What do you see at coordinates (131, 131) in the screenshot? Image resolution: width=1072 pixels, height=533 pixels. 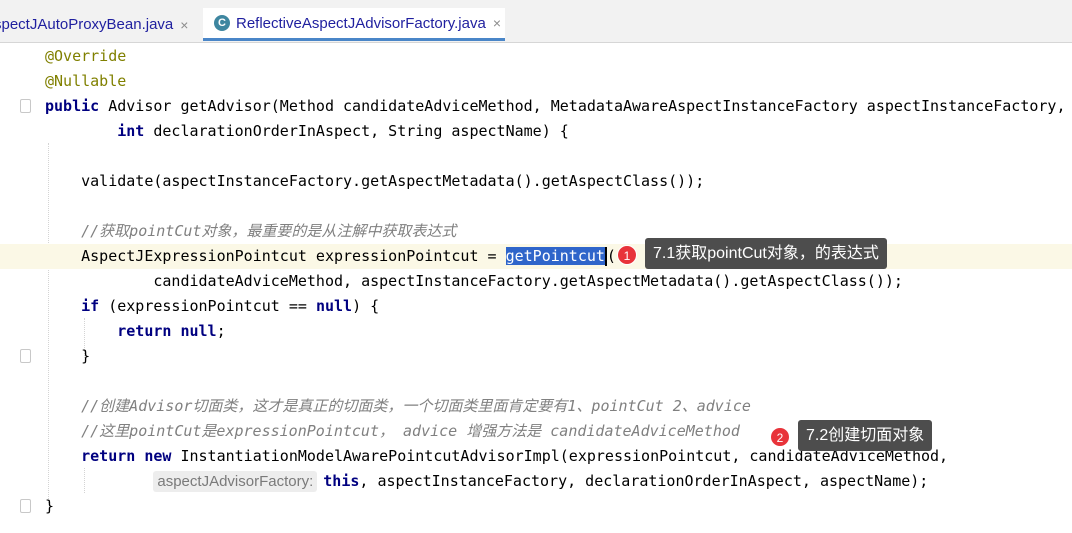 I see `keyword: int` at bounding box center [131, 131].